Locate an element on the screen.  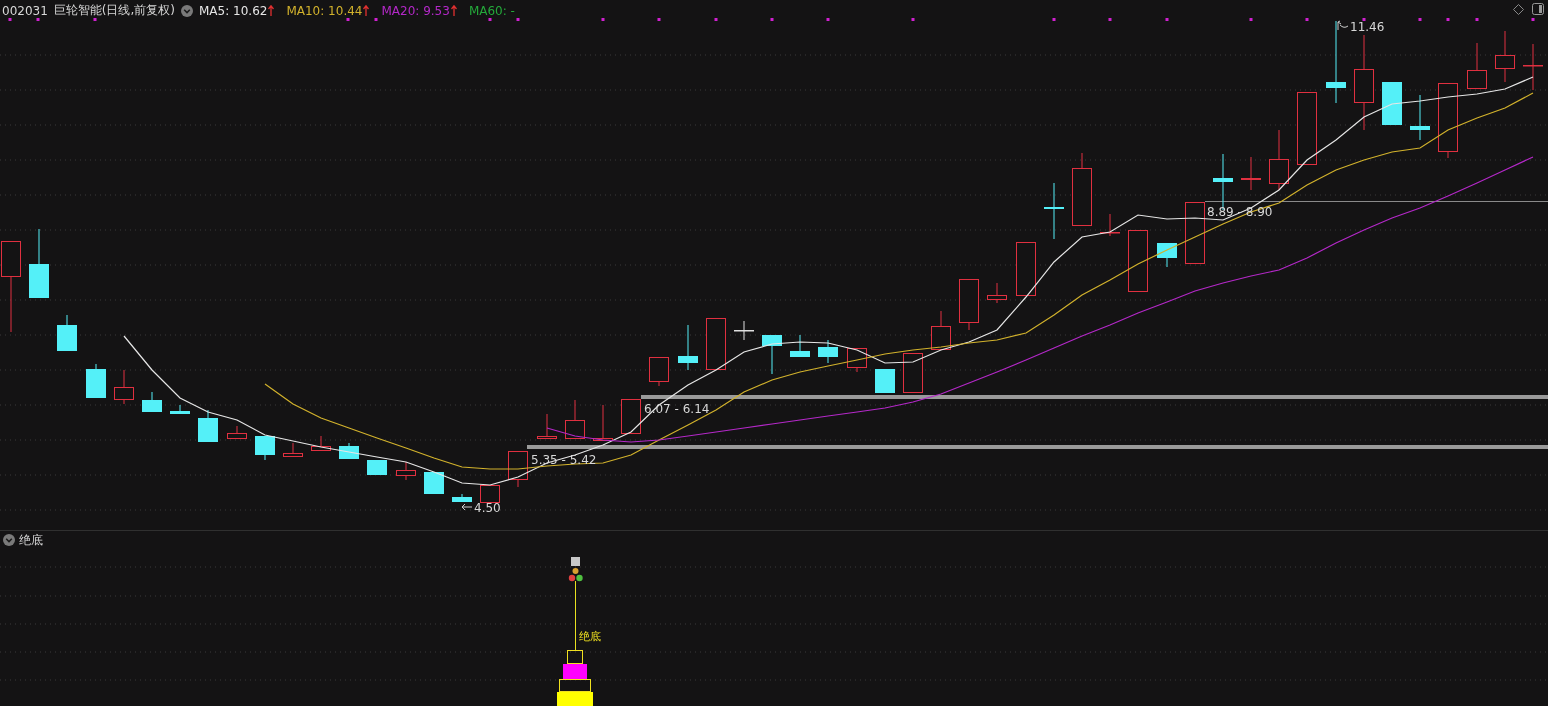
low-price-label: 4.50 is located at coordinates (487, 508).